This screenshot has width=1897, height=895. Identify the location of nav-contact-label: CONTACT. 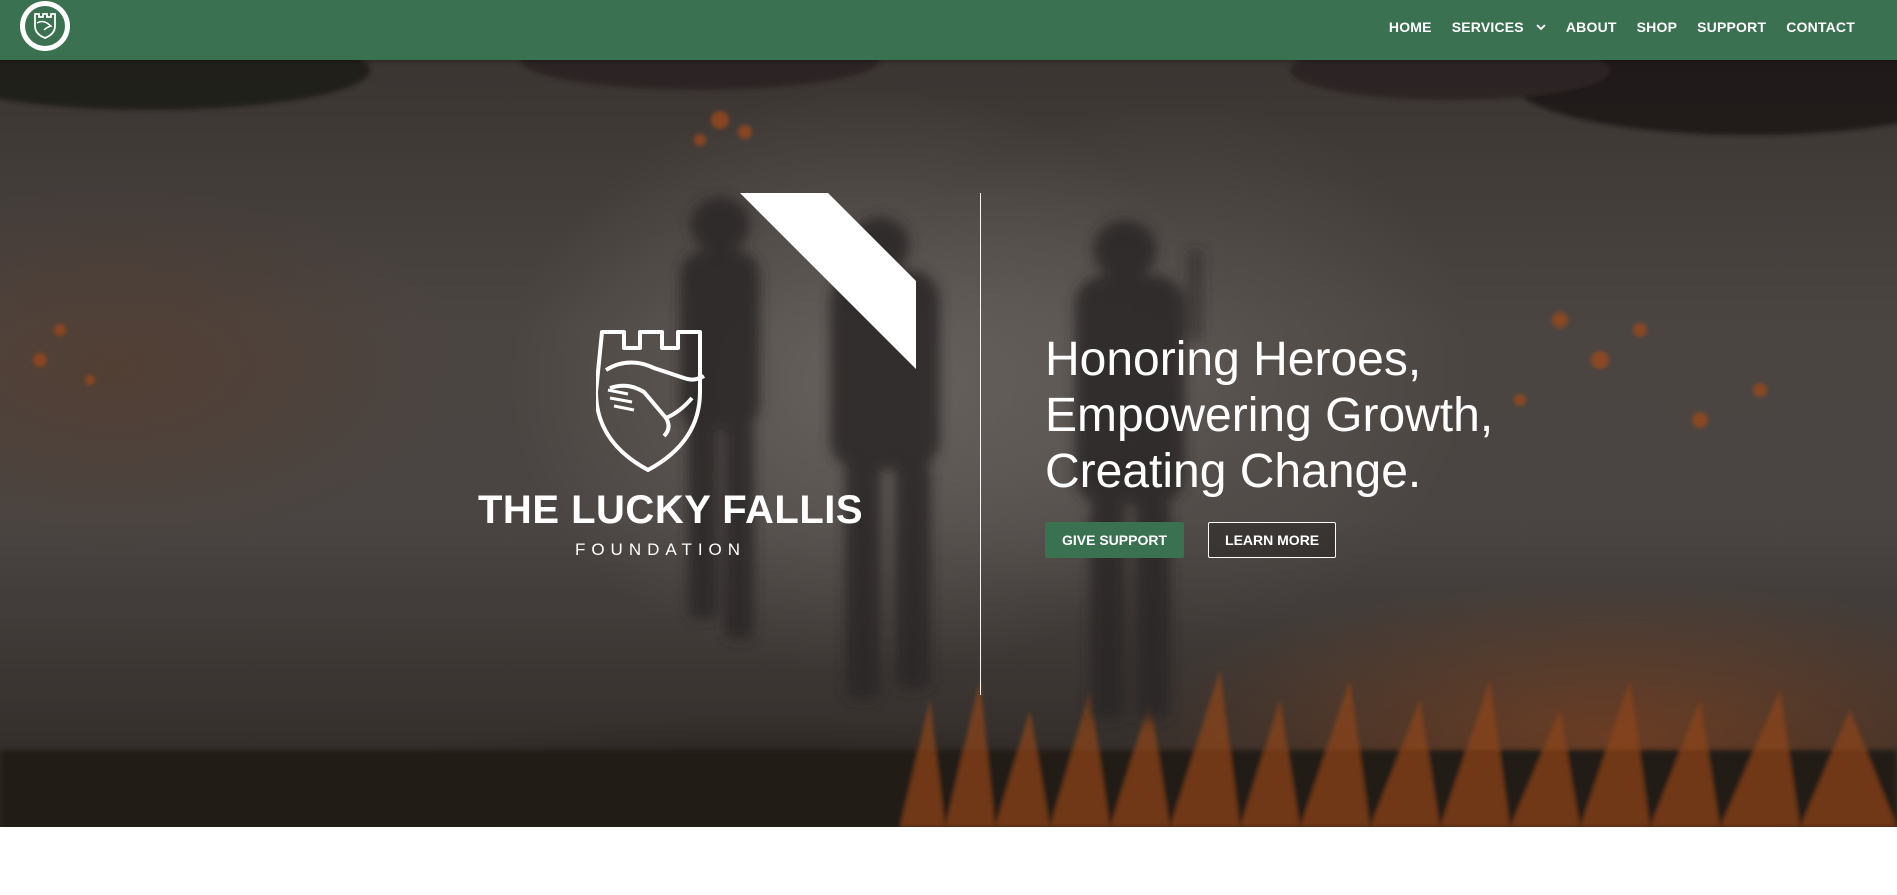
(1820, 27).